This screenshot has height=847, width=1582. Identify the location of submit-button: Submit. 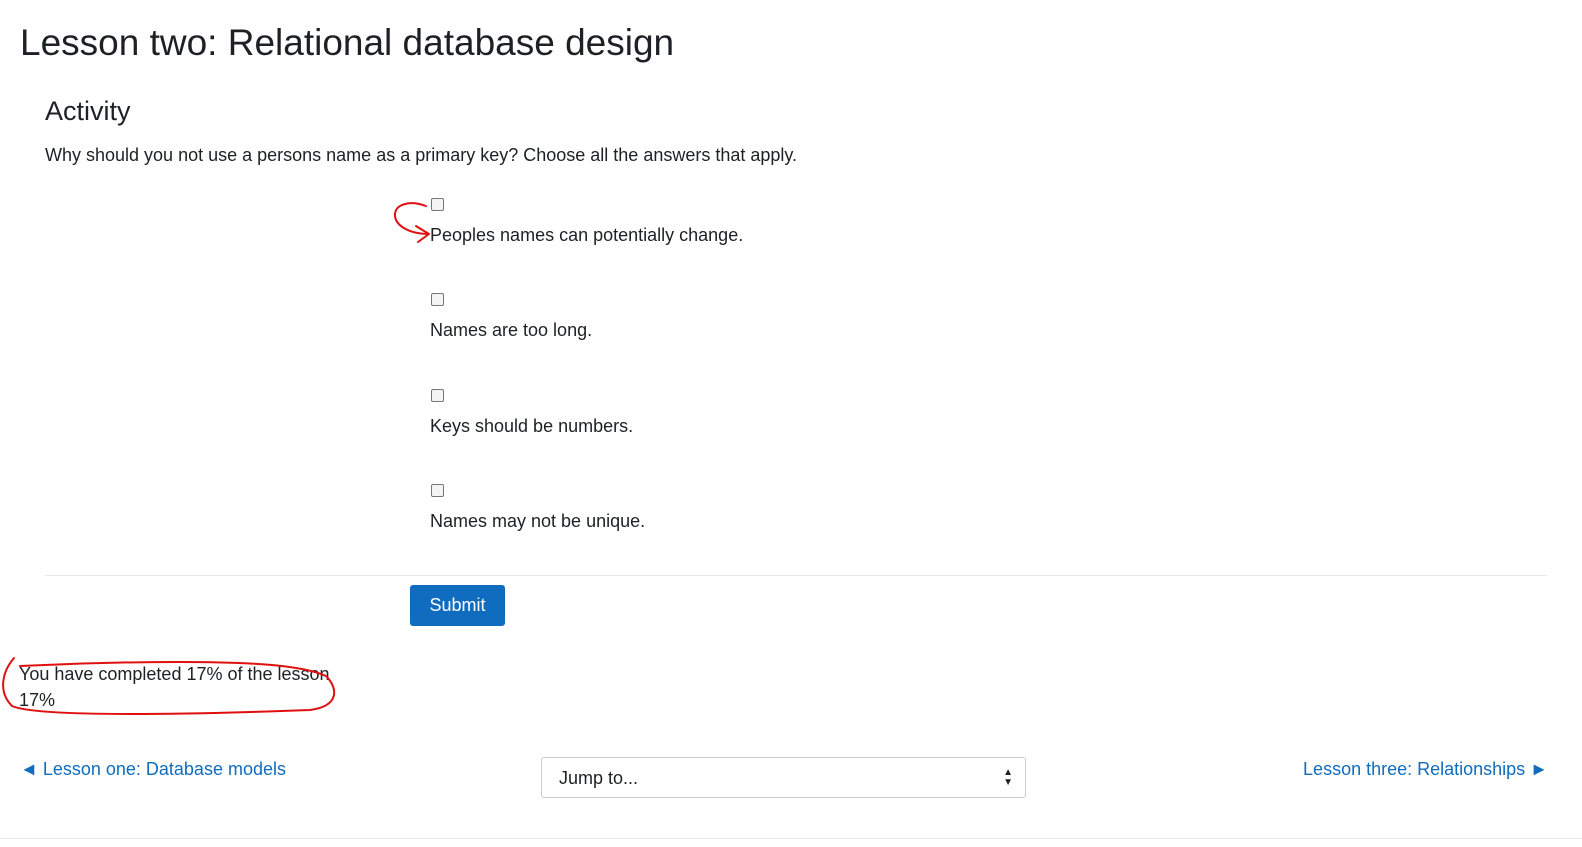
(457, 605).